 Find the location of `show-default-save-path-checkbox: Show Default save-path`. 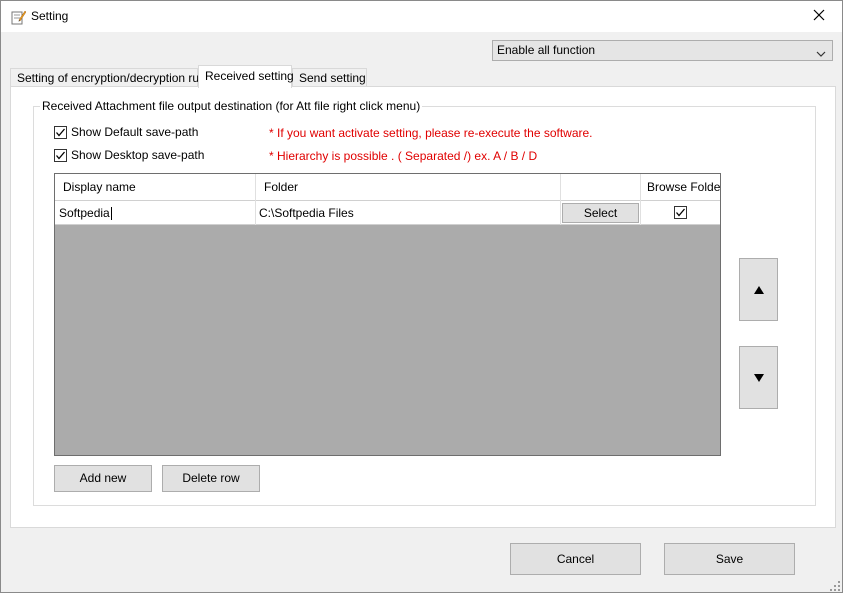

show-default-save-path-checkbox: Show Default save-path is located at coordinates (126, 132).